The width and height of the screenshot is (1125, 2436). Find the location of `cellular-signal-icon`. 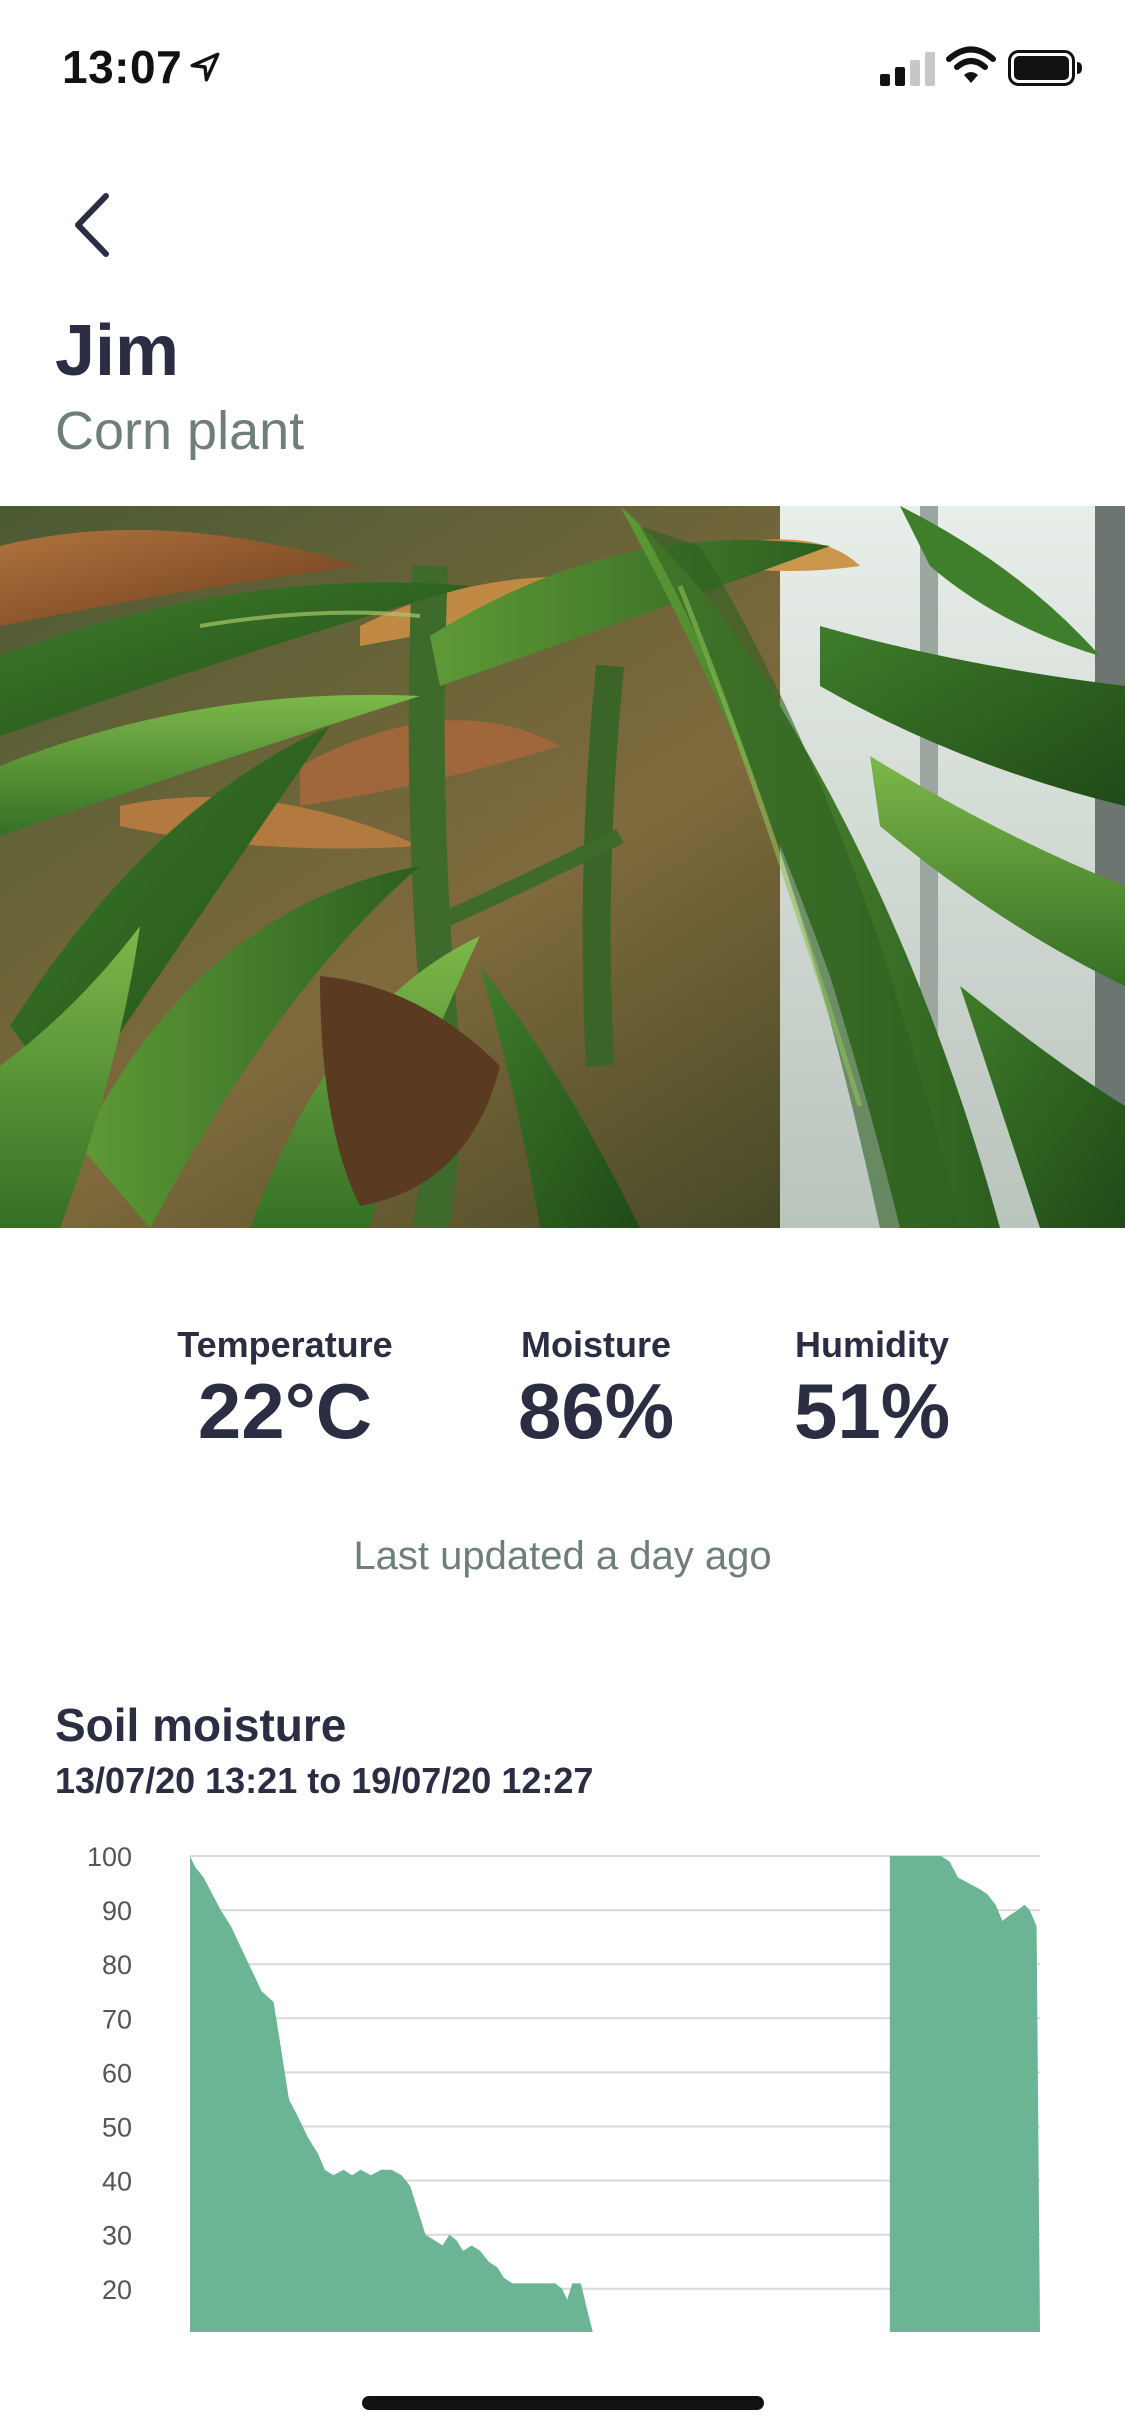

cellular-signal-icon is located at coordinates (907, 69).